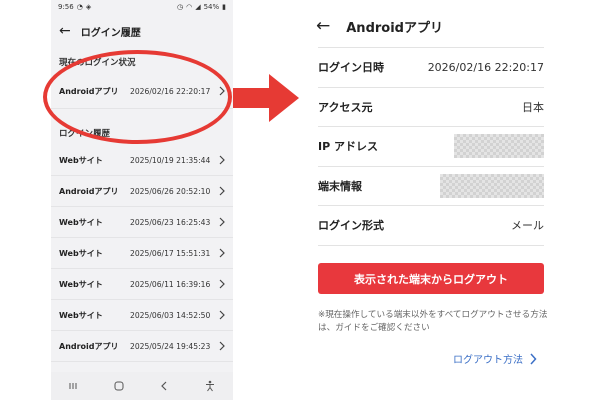 This screenshot has height=400, width=600. I want to click on logout-device-button: 表示された端末からログアウト, so click(431, 278).